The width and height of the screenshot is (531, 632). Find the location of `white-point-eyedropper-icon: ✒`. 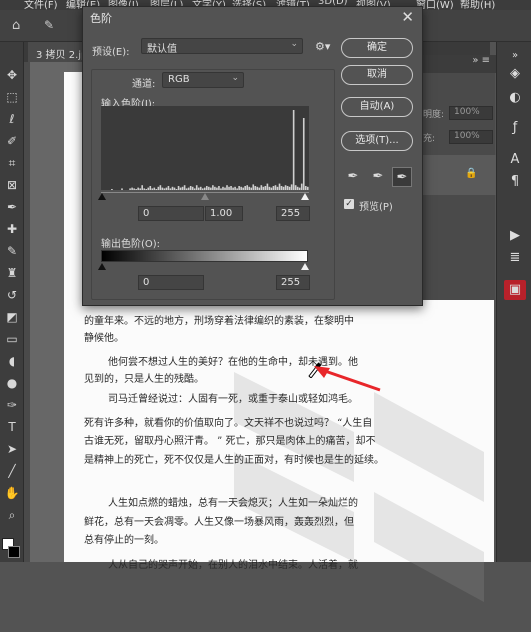

white-point-eyedropper-icon: ✒ is located at coordinates (402, 177).